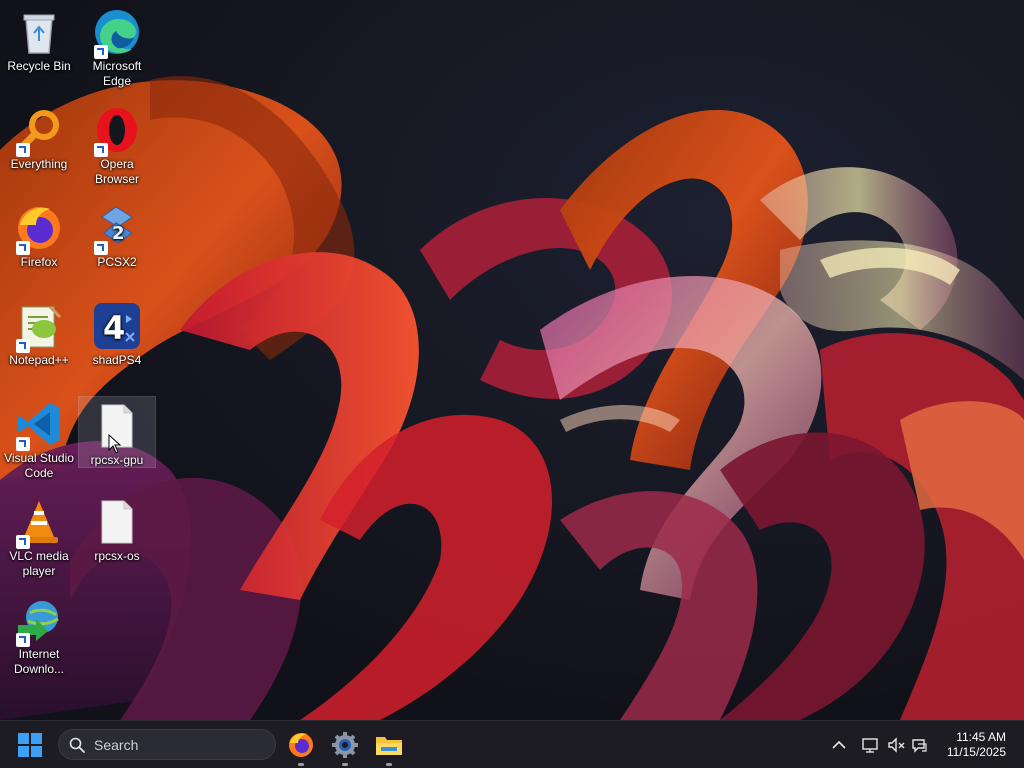  What do you see at coordinates (117, 432) in the screenshot?
I see `desktop-icon-rpcsx-gpu: rpcsx-gpu` at bounding box center [117, 432].